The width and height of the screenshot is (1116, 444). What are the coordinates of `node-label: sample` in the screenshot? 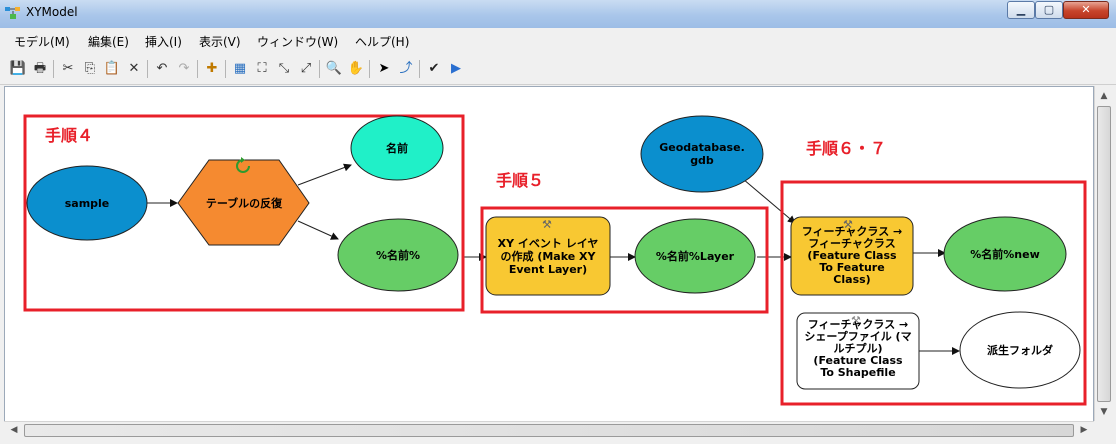 It's located at (87, 203).